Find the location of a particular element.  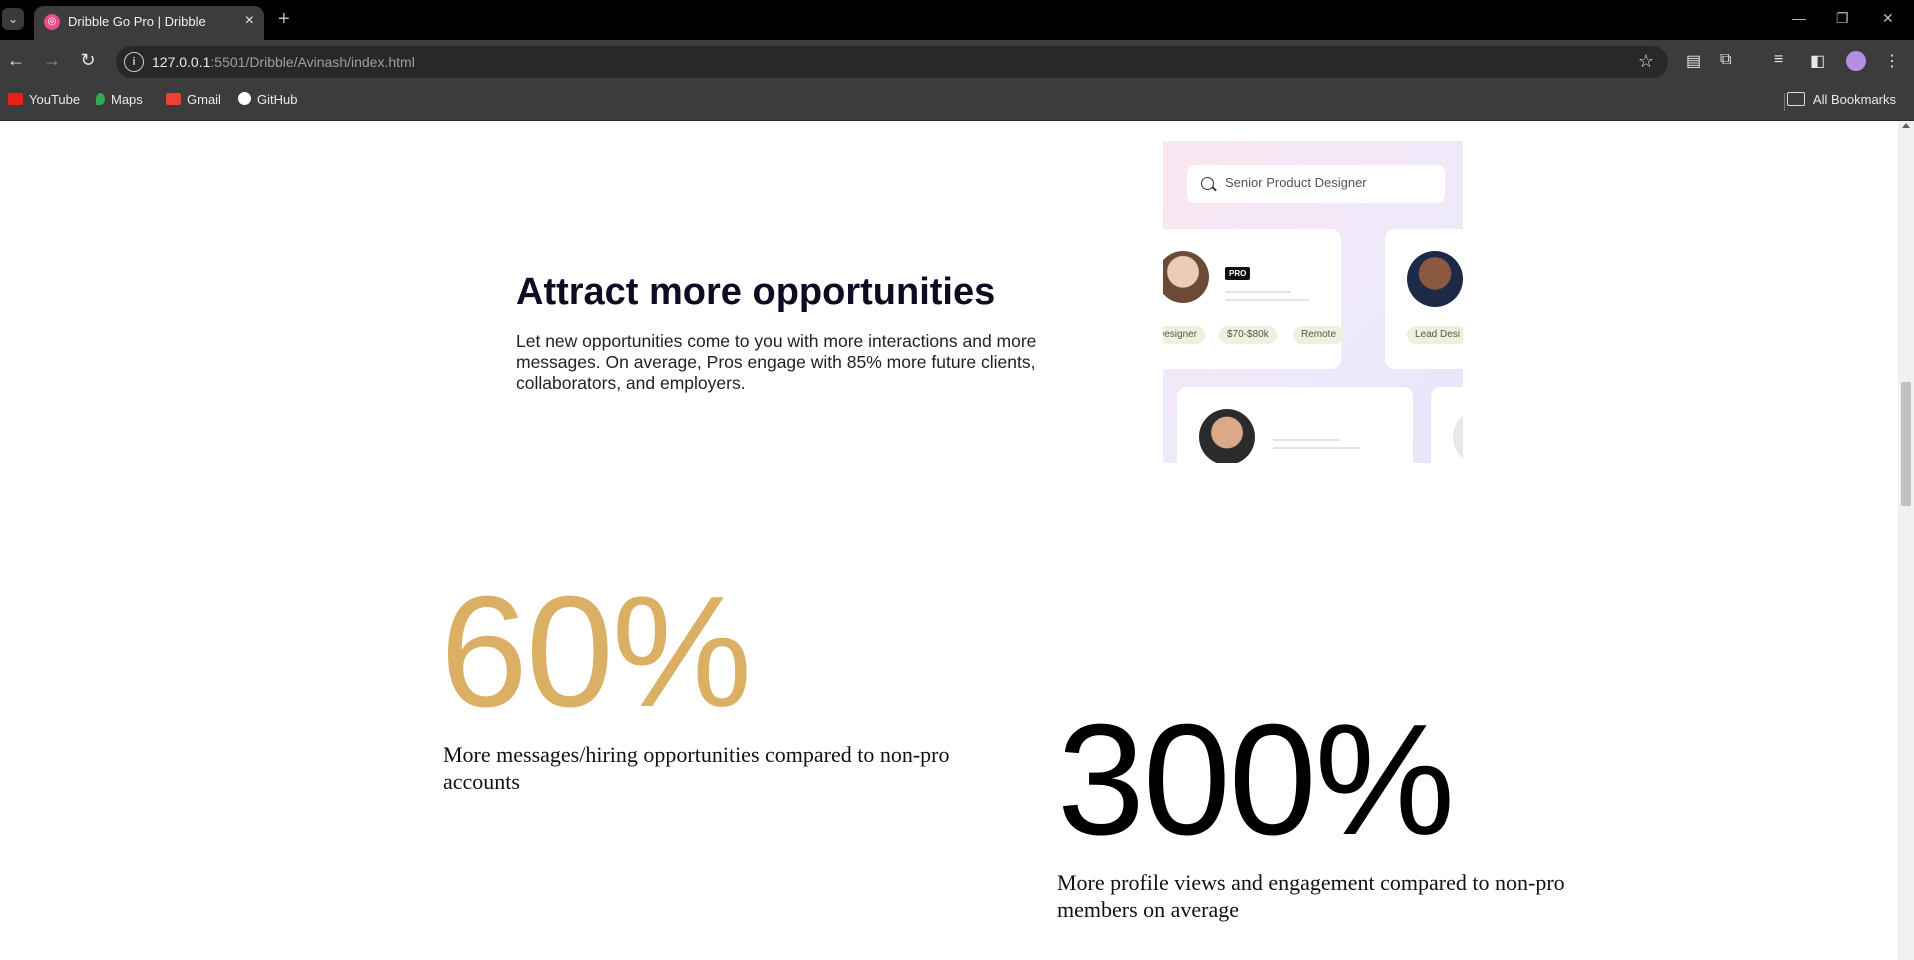

tab-bar: ⌄ ◎ Dribble Go Pro | Dribble × + — ❐ ✕ is located at coordinates (957, 20).